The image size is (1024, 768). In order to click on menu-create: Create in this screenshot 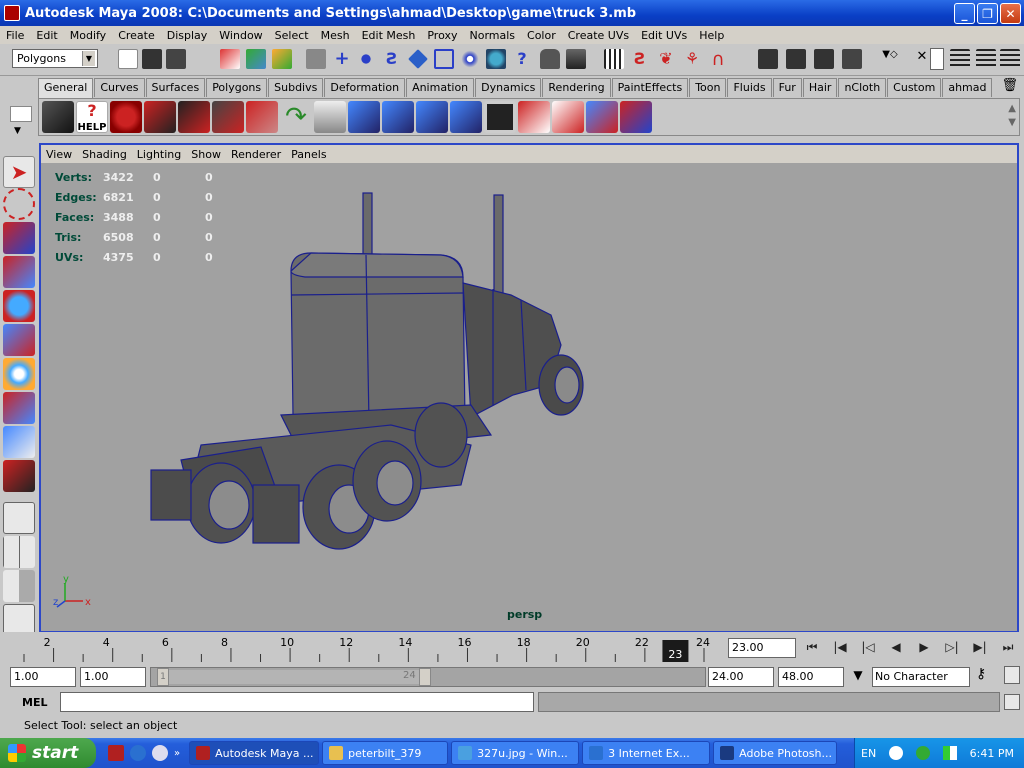, I will do `click(136, 35)`.